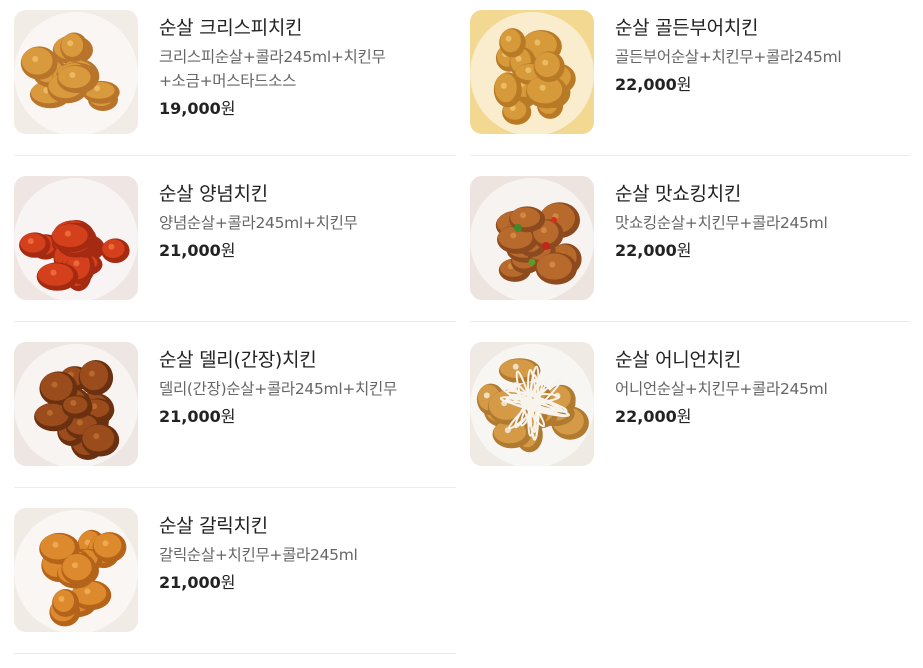  What do you see at coordinates (532, 72) in the screenshot?
I see `golden-chicken-image` at bounding box center [532, 72].